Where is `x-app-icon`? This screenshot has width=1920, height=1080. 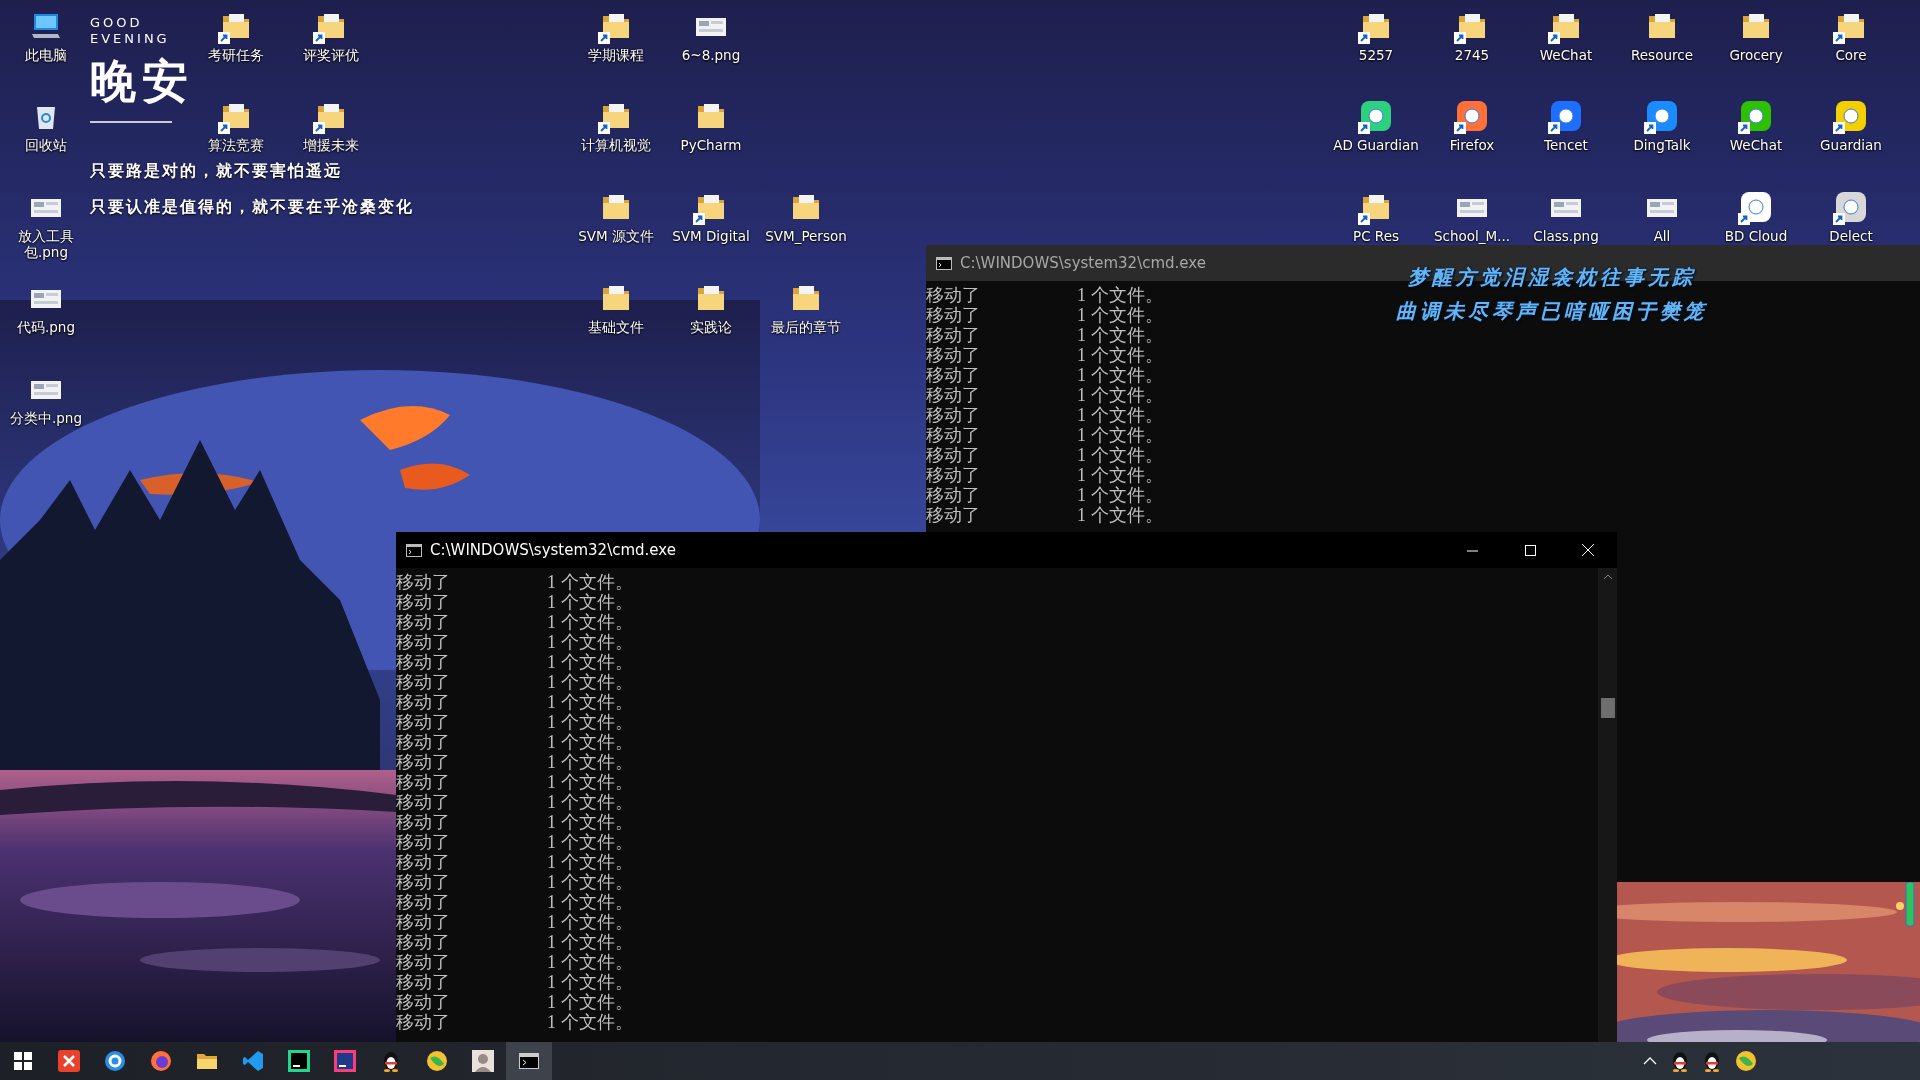 x-app-icon is located at coordinates (69, 1061).